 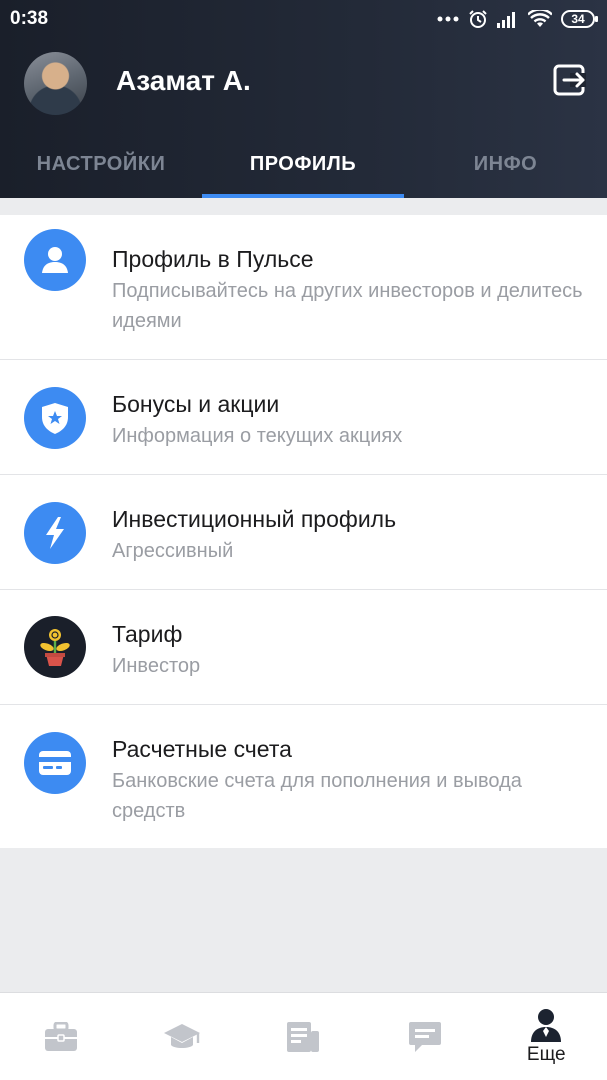 I want to click on signal-icon, so click(x=506, y=20).